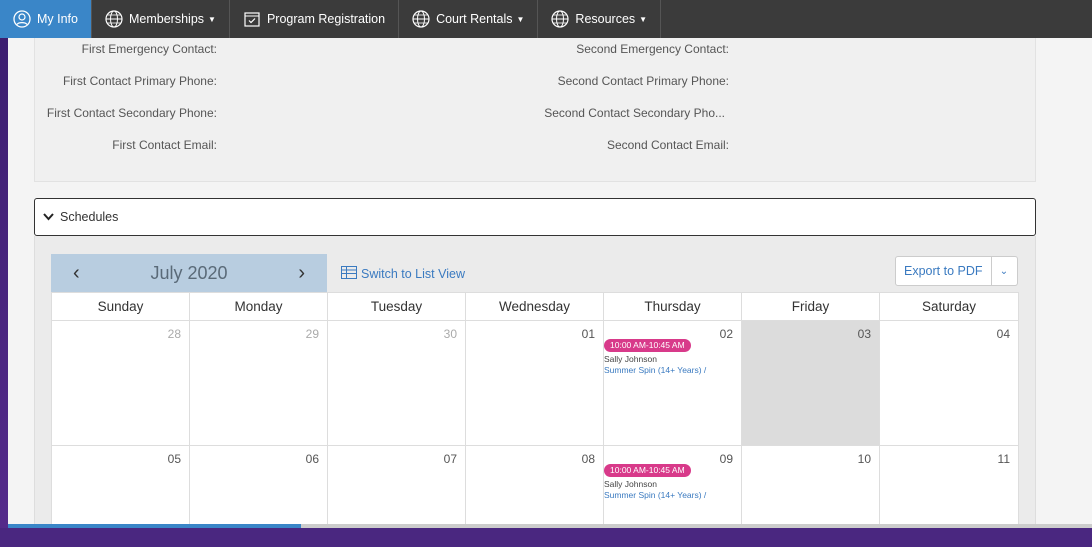 The width and height of the screenshot is (1092, 547). I want to click on nav-label: Program Registration, so click(326, 19).